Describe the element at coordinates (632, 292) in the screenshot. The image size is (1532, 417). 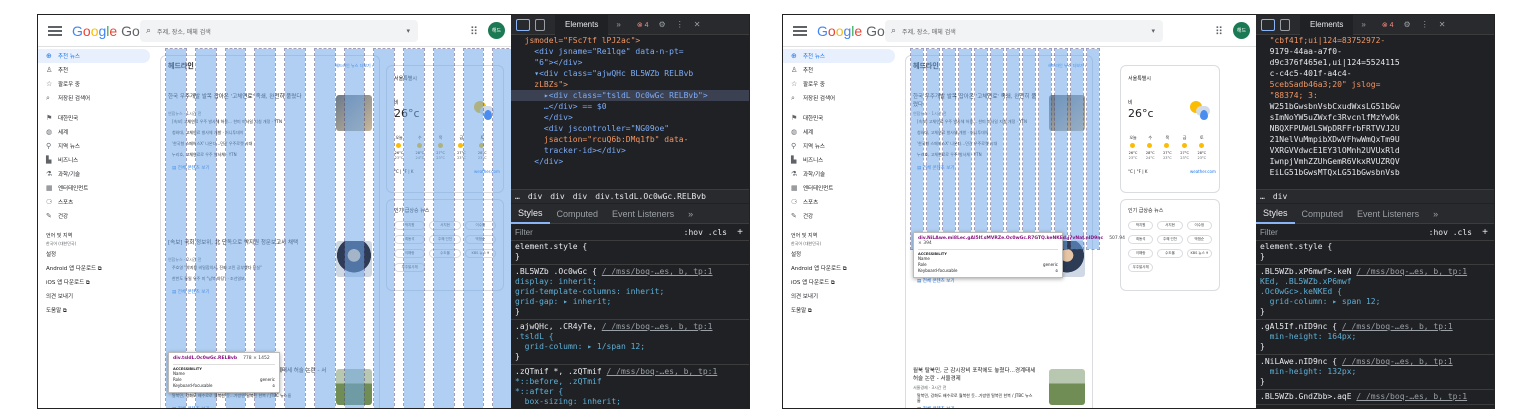
I see `css-property: grid-template-columns: inherit;` at that location.